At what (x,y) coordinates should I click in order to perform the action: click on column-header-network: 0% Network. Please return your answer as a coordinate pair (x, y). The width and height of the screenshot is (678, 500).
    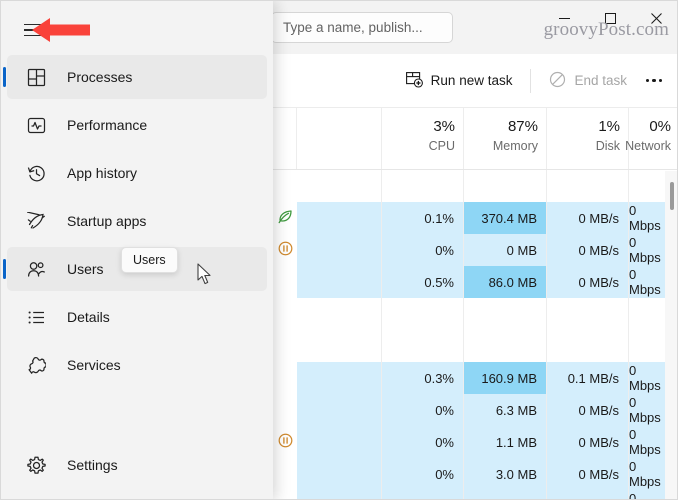
    Looking at the image, I should click on (651, 138).